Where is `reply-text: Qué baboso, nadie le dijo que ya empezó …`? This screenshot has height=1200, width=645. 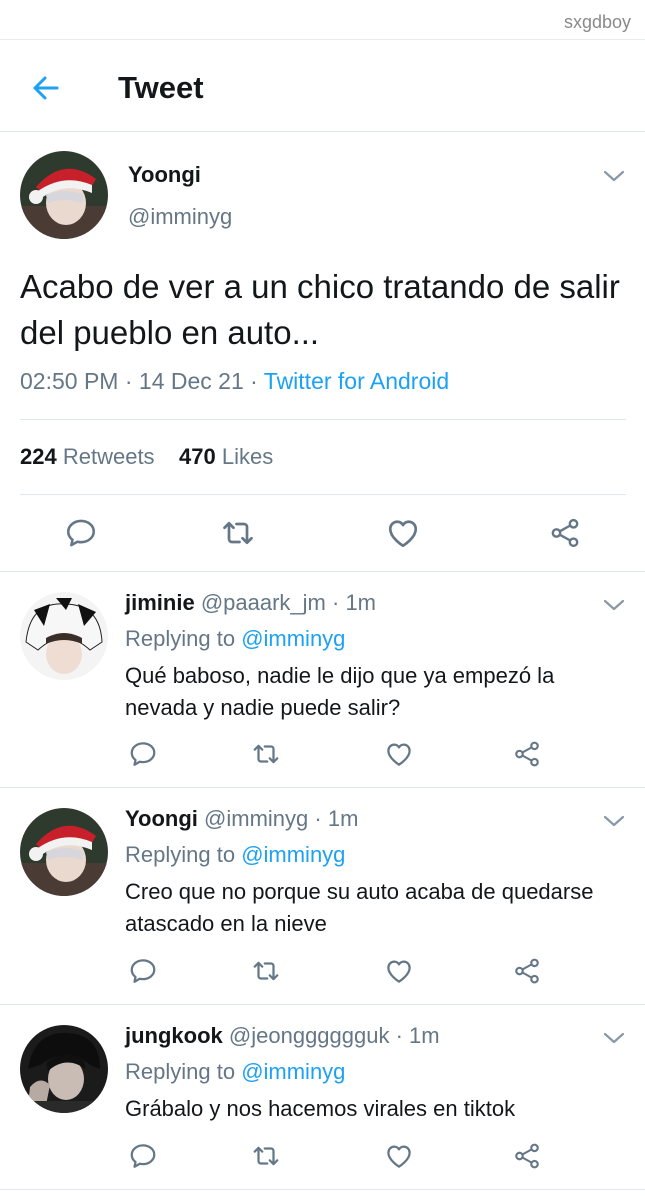 reply-text: Qué baboso, nadie le dijo que ya empezó … is located at coordinates (340, 691).